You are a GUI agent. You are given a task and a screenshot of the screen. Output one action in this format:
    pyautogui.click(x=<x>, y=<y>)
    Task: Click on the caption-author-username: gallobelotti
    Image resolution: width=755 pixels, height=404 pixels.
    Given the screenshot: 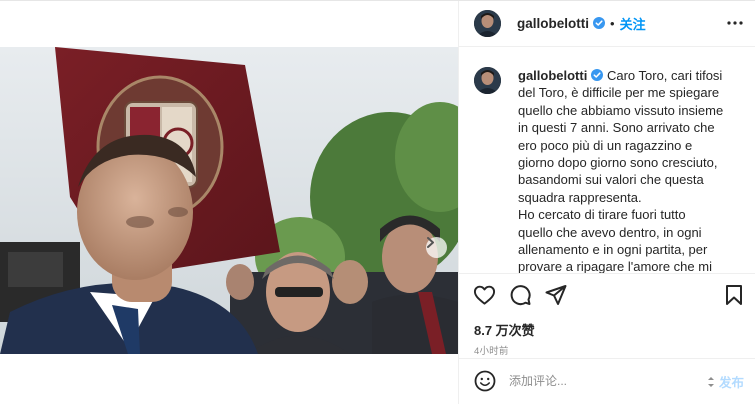 What is the action you would take?
    pyautogui.click(x=552, y=75)
    